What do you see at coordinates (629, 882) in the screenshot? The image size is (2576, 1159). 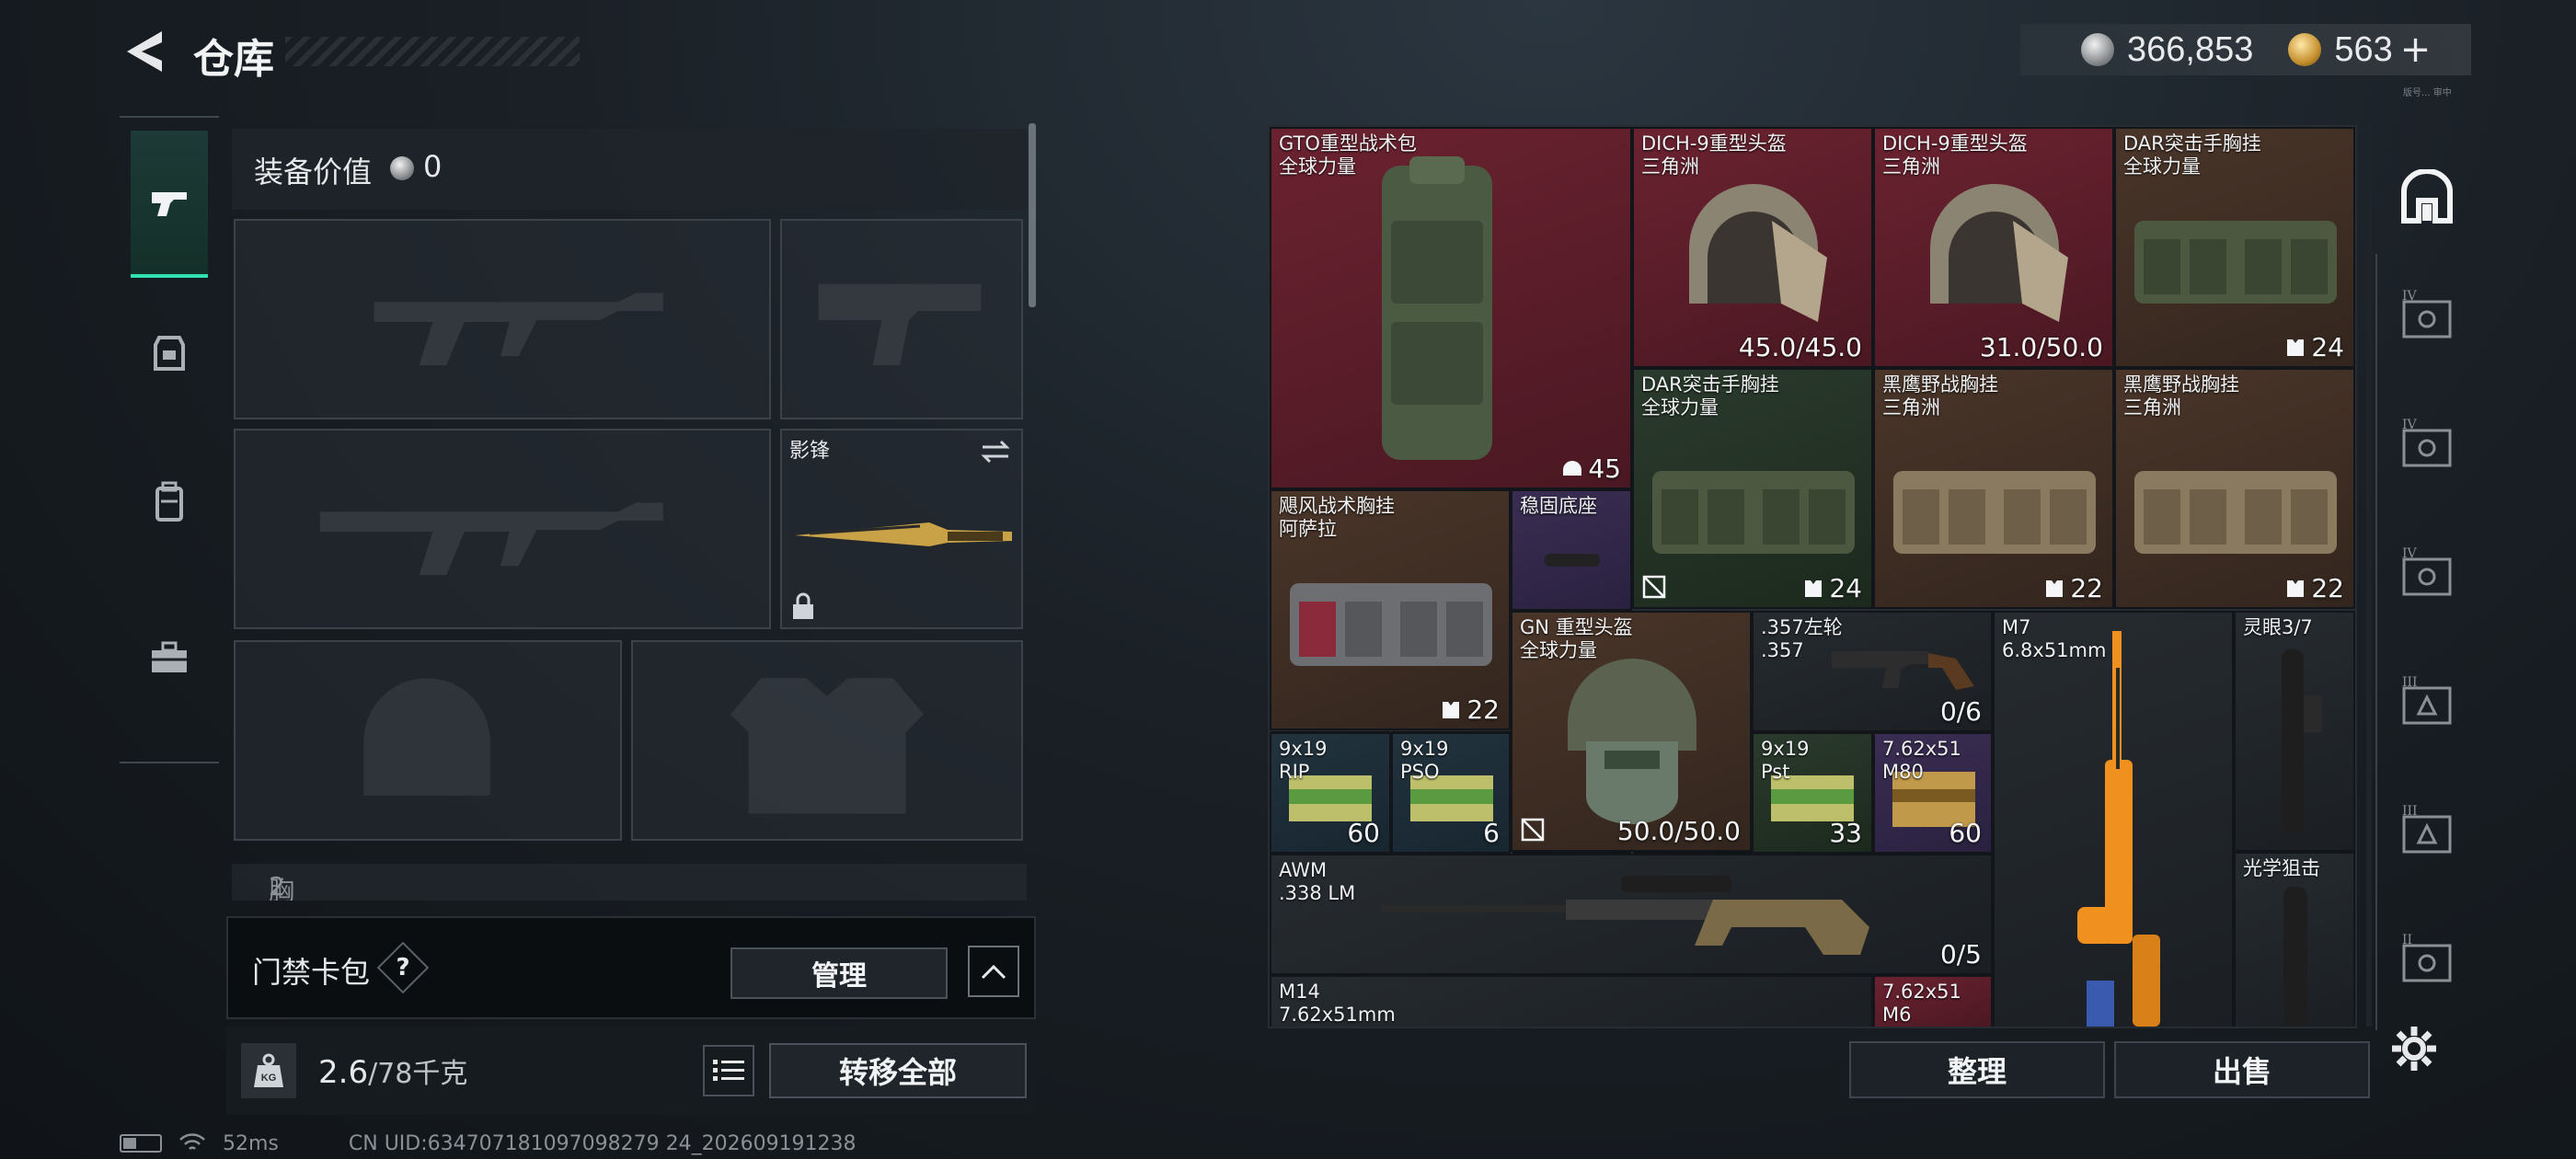 I see `chest-rig-section: 胸挂 2` at bounding box center [629, 882].